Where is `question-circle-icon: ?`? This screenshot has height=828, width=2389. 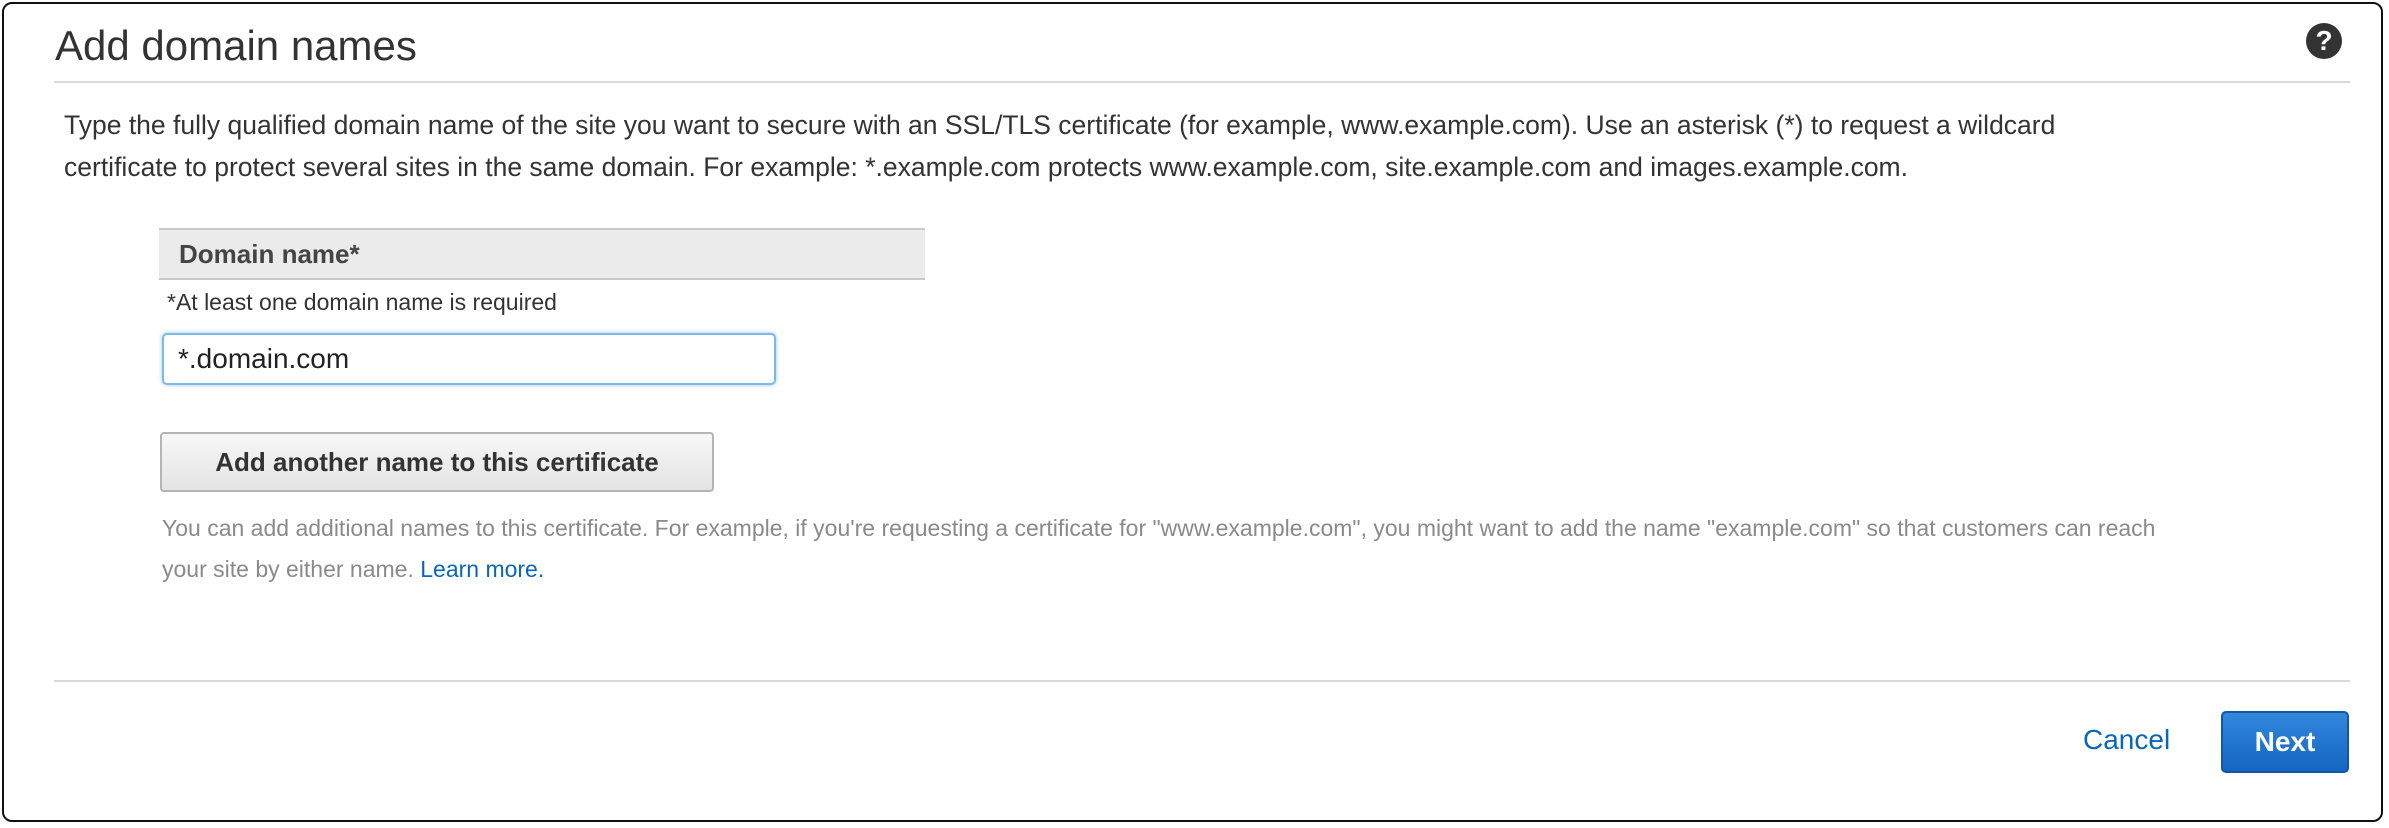 question-circle-icon: ? is located at coordinates (2324, 41).